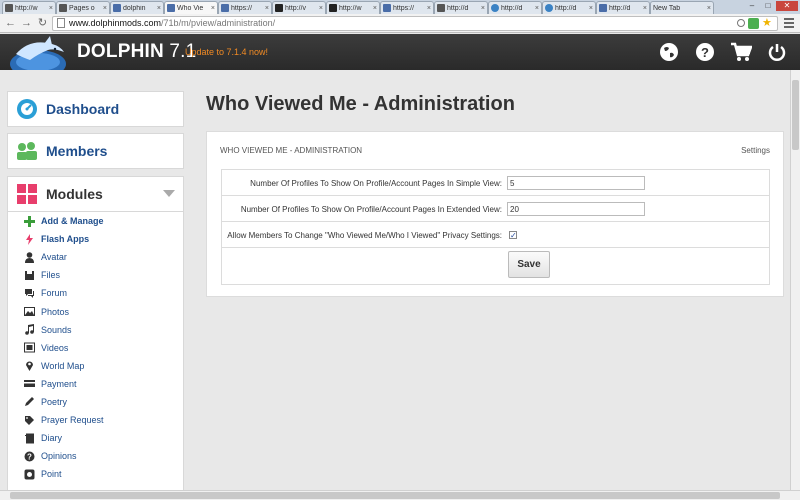 The height and width of the screenshot is (500, 800). What do you see at coordinates (38, 52) in the screenshot?
I see `dolphin-logo-icon` at bounding box center [38, 52].